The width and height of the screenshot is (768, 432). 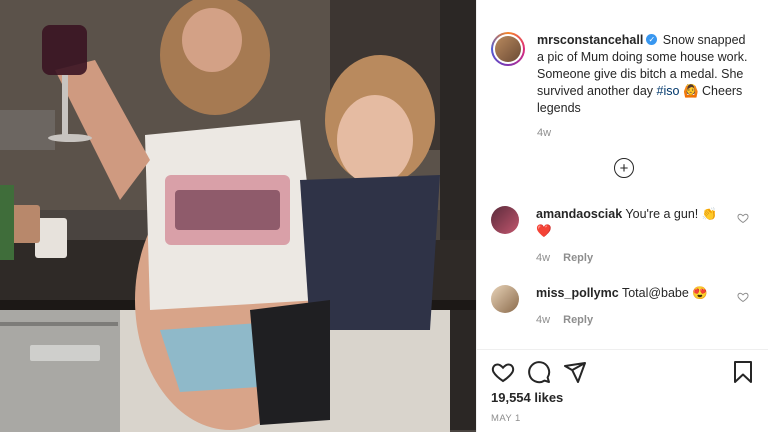 What do you see at coordinates (633, 307) in the screenshot?
I see `comment-text-block: miss_pollymc Total@babe 😍 4w Reply` at bounding box center [633, 307].